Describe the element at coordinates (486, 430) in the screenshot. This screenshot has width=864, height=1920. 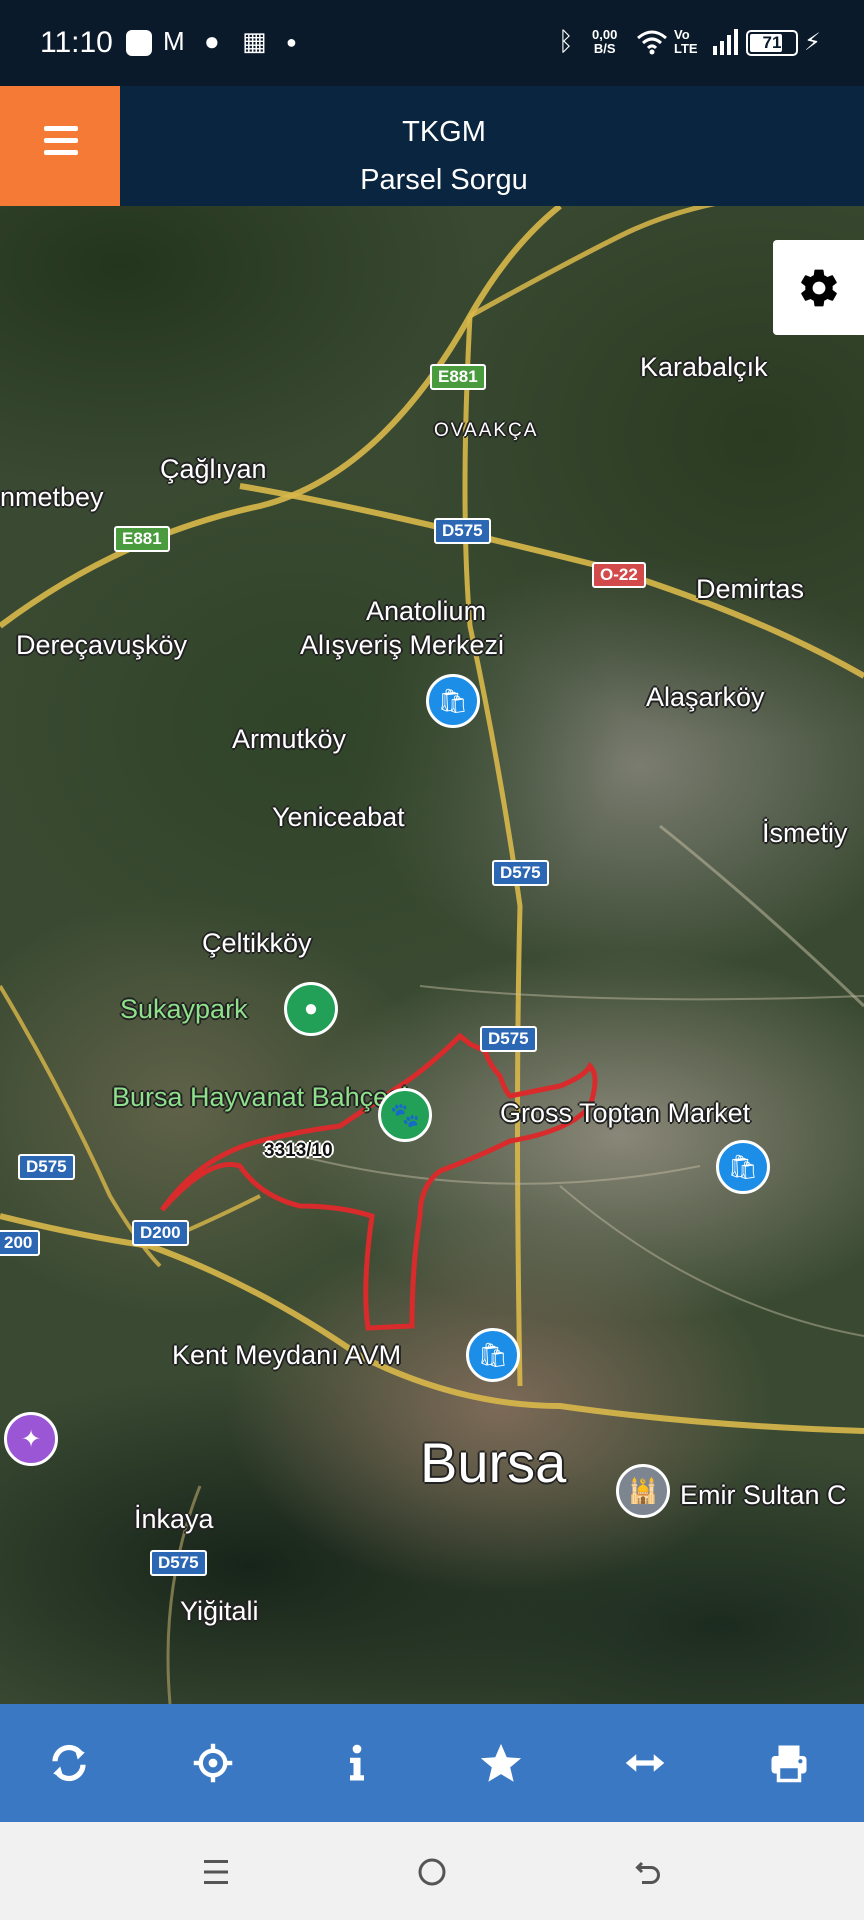
I see `map-label-ovaakca: OVAAKÇA` at that location.